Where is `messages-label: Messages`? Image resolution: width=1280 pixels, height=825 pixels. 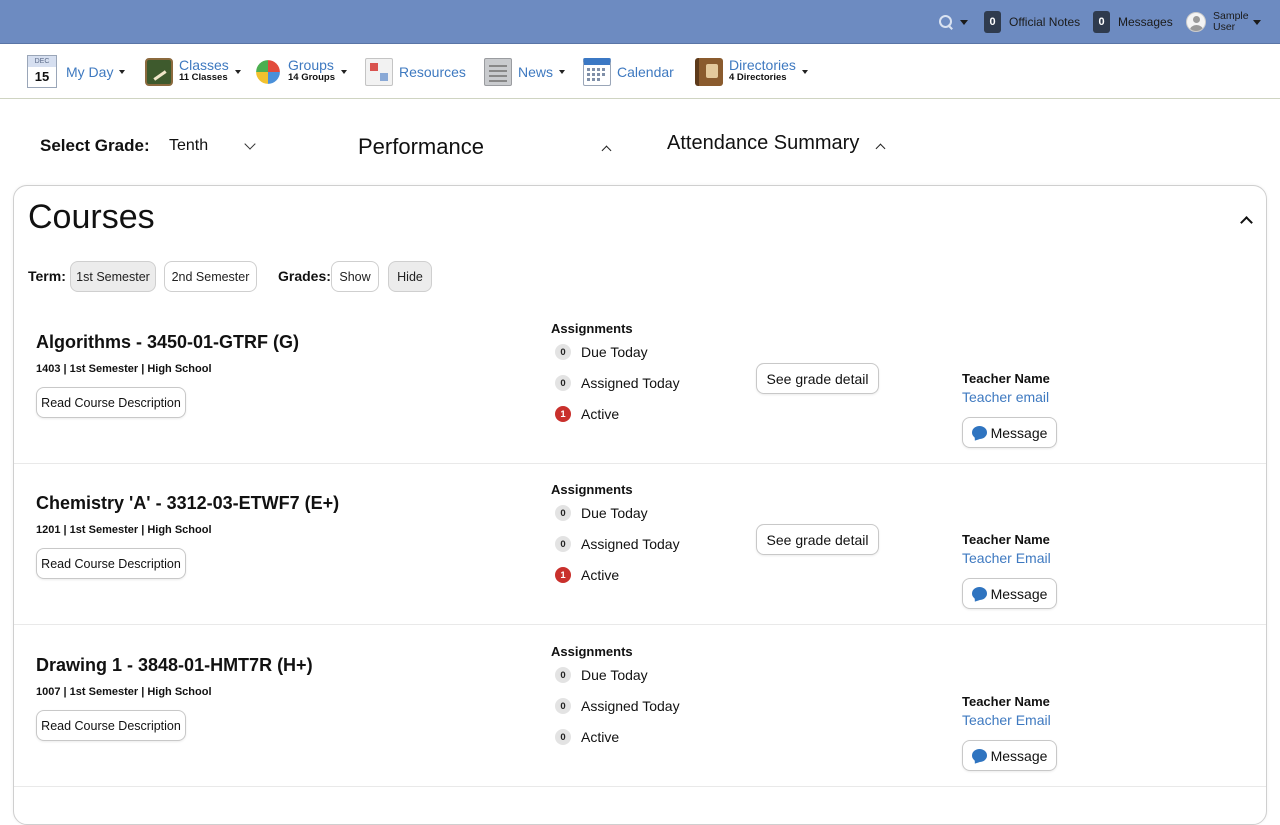
messages-label: Messages is located at coordinates (1145, 22).